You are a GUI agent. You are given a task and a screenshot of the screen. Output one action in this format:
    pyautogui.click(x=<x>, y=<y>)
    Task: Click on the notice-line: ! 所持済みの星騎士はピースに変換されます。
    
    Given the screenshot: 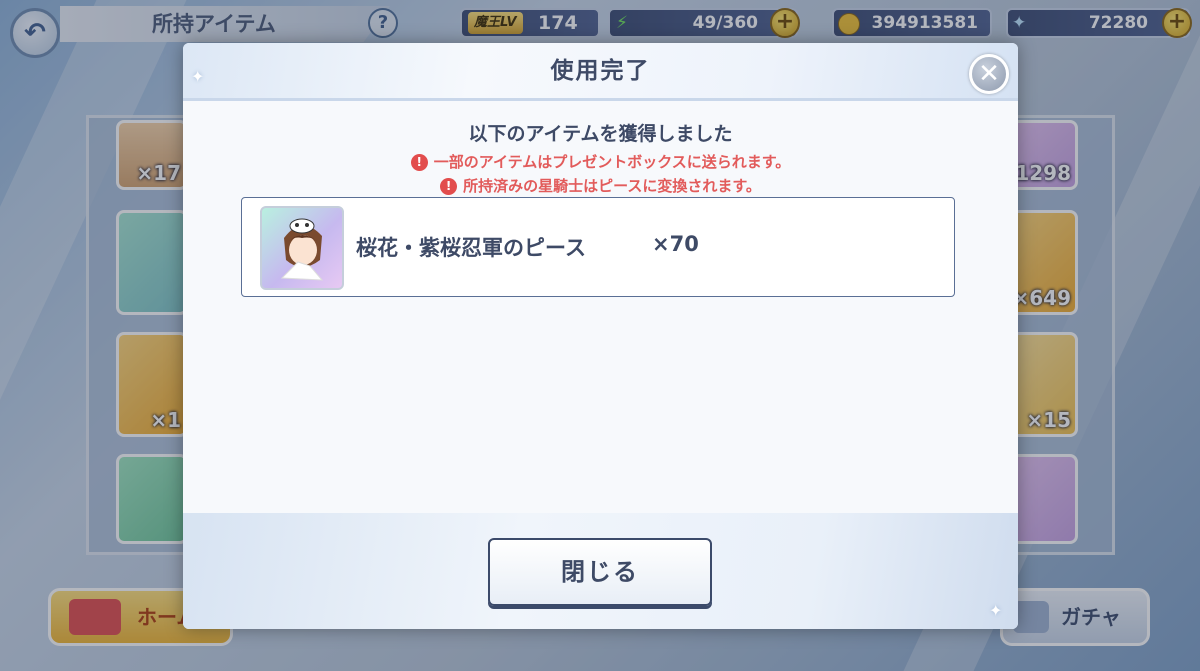 What is the action you would take?
    pyautogui.click(x=600, y=185)
    